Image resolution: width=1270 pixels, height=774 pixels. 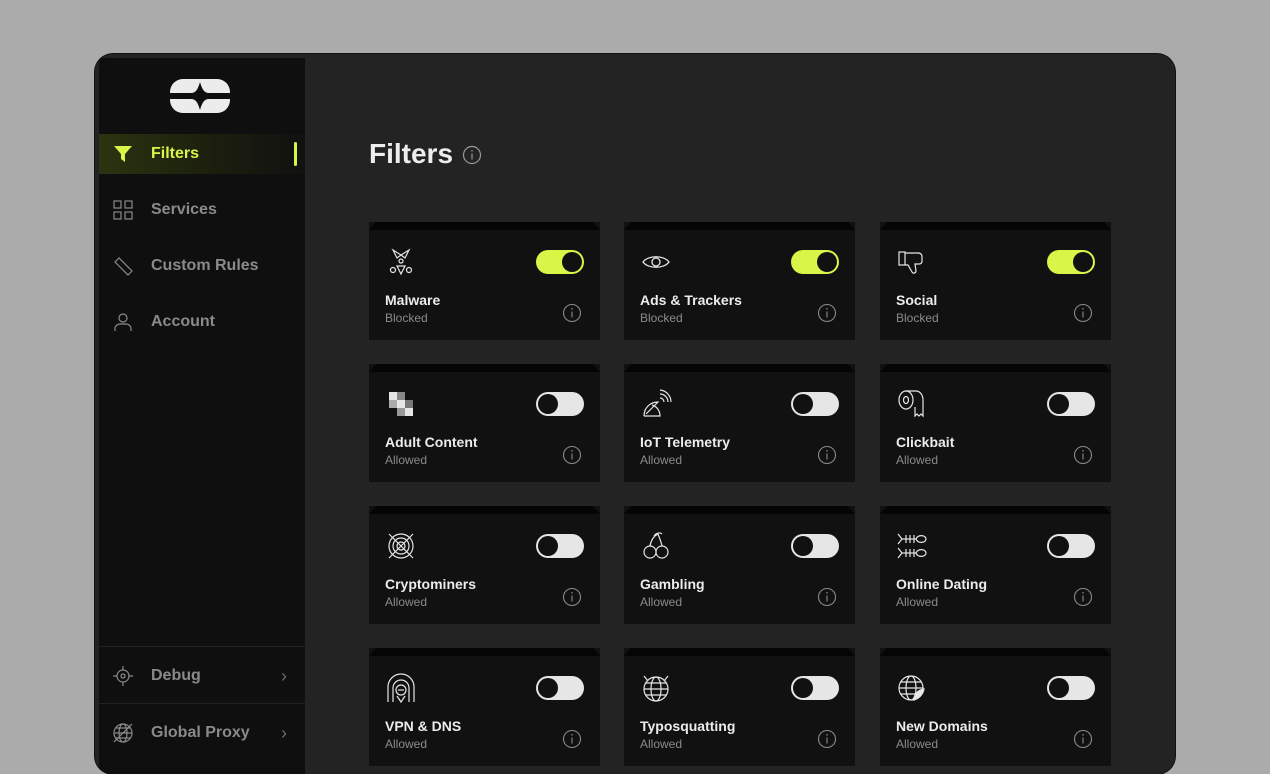 I want to click on sidebar-item-account: Account, so click(x=202, y=322).